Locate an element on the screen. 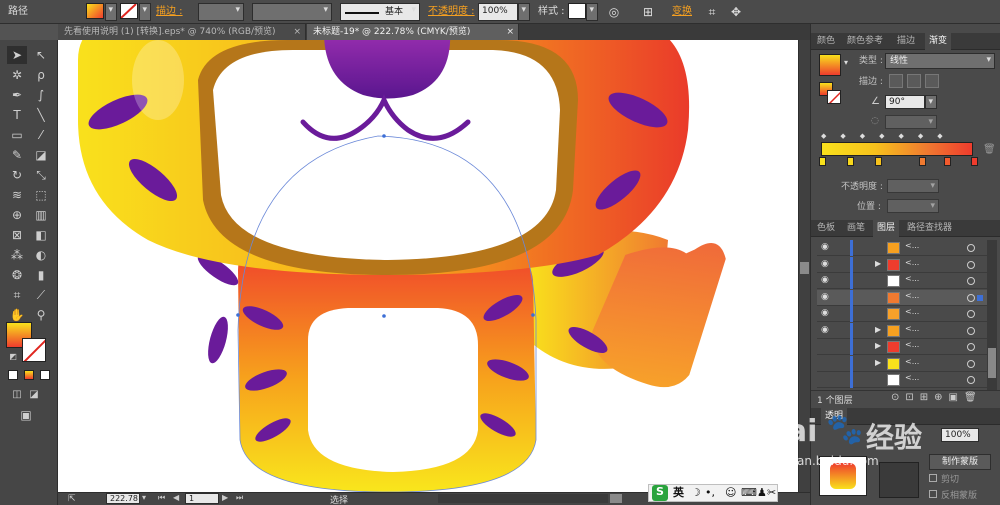 The image size is (1000, 505). brush-profile-dropdown: 基本 is located at coordinates (380, 12).